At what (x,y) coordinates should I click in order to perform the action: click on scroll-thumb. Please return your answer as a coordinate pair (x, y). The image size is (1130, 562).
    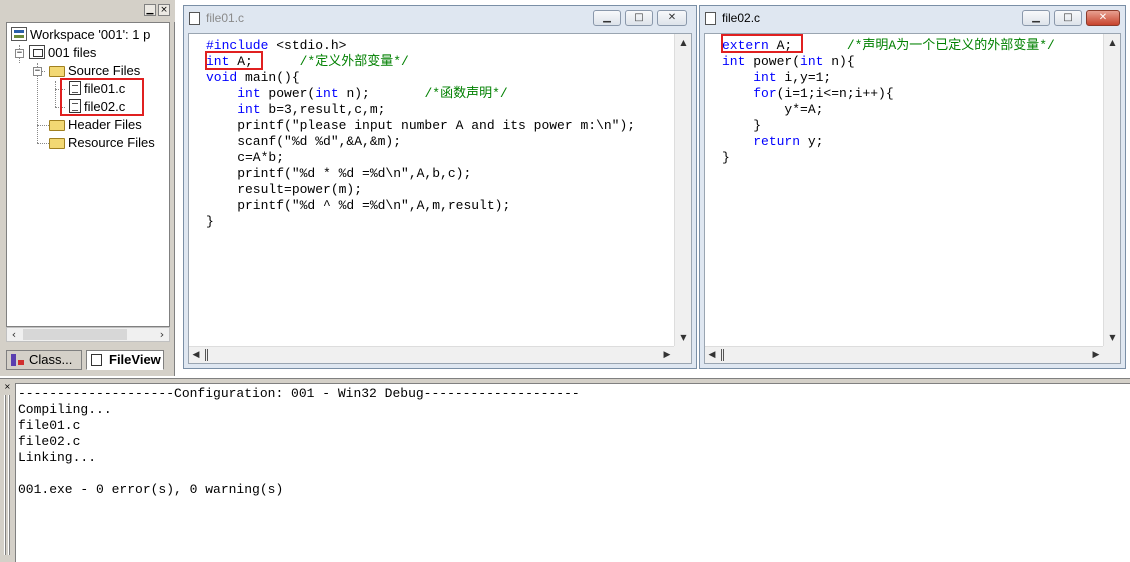
    Looking at the image, I should click on (75, 334).